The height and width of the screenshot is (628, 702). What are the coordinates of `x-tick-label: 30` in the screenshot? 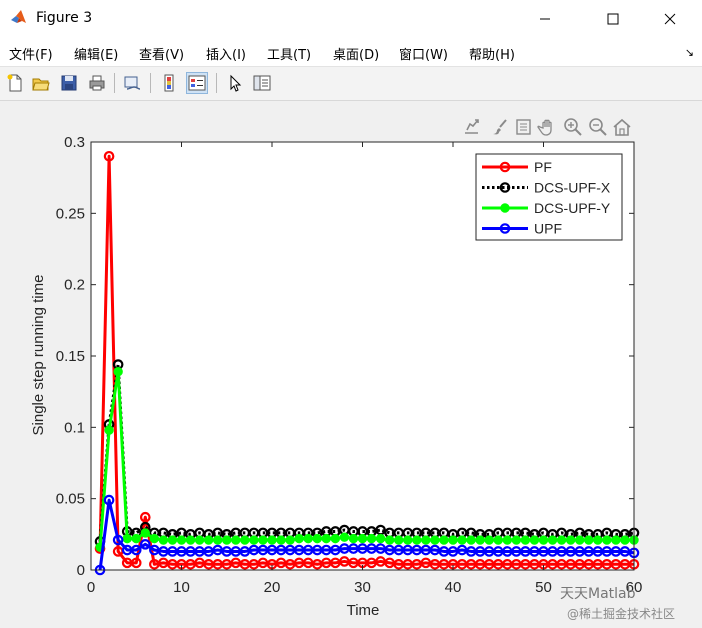 It's located at (362, 587).